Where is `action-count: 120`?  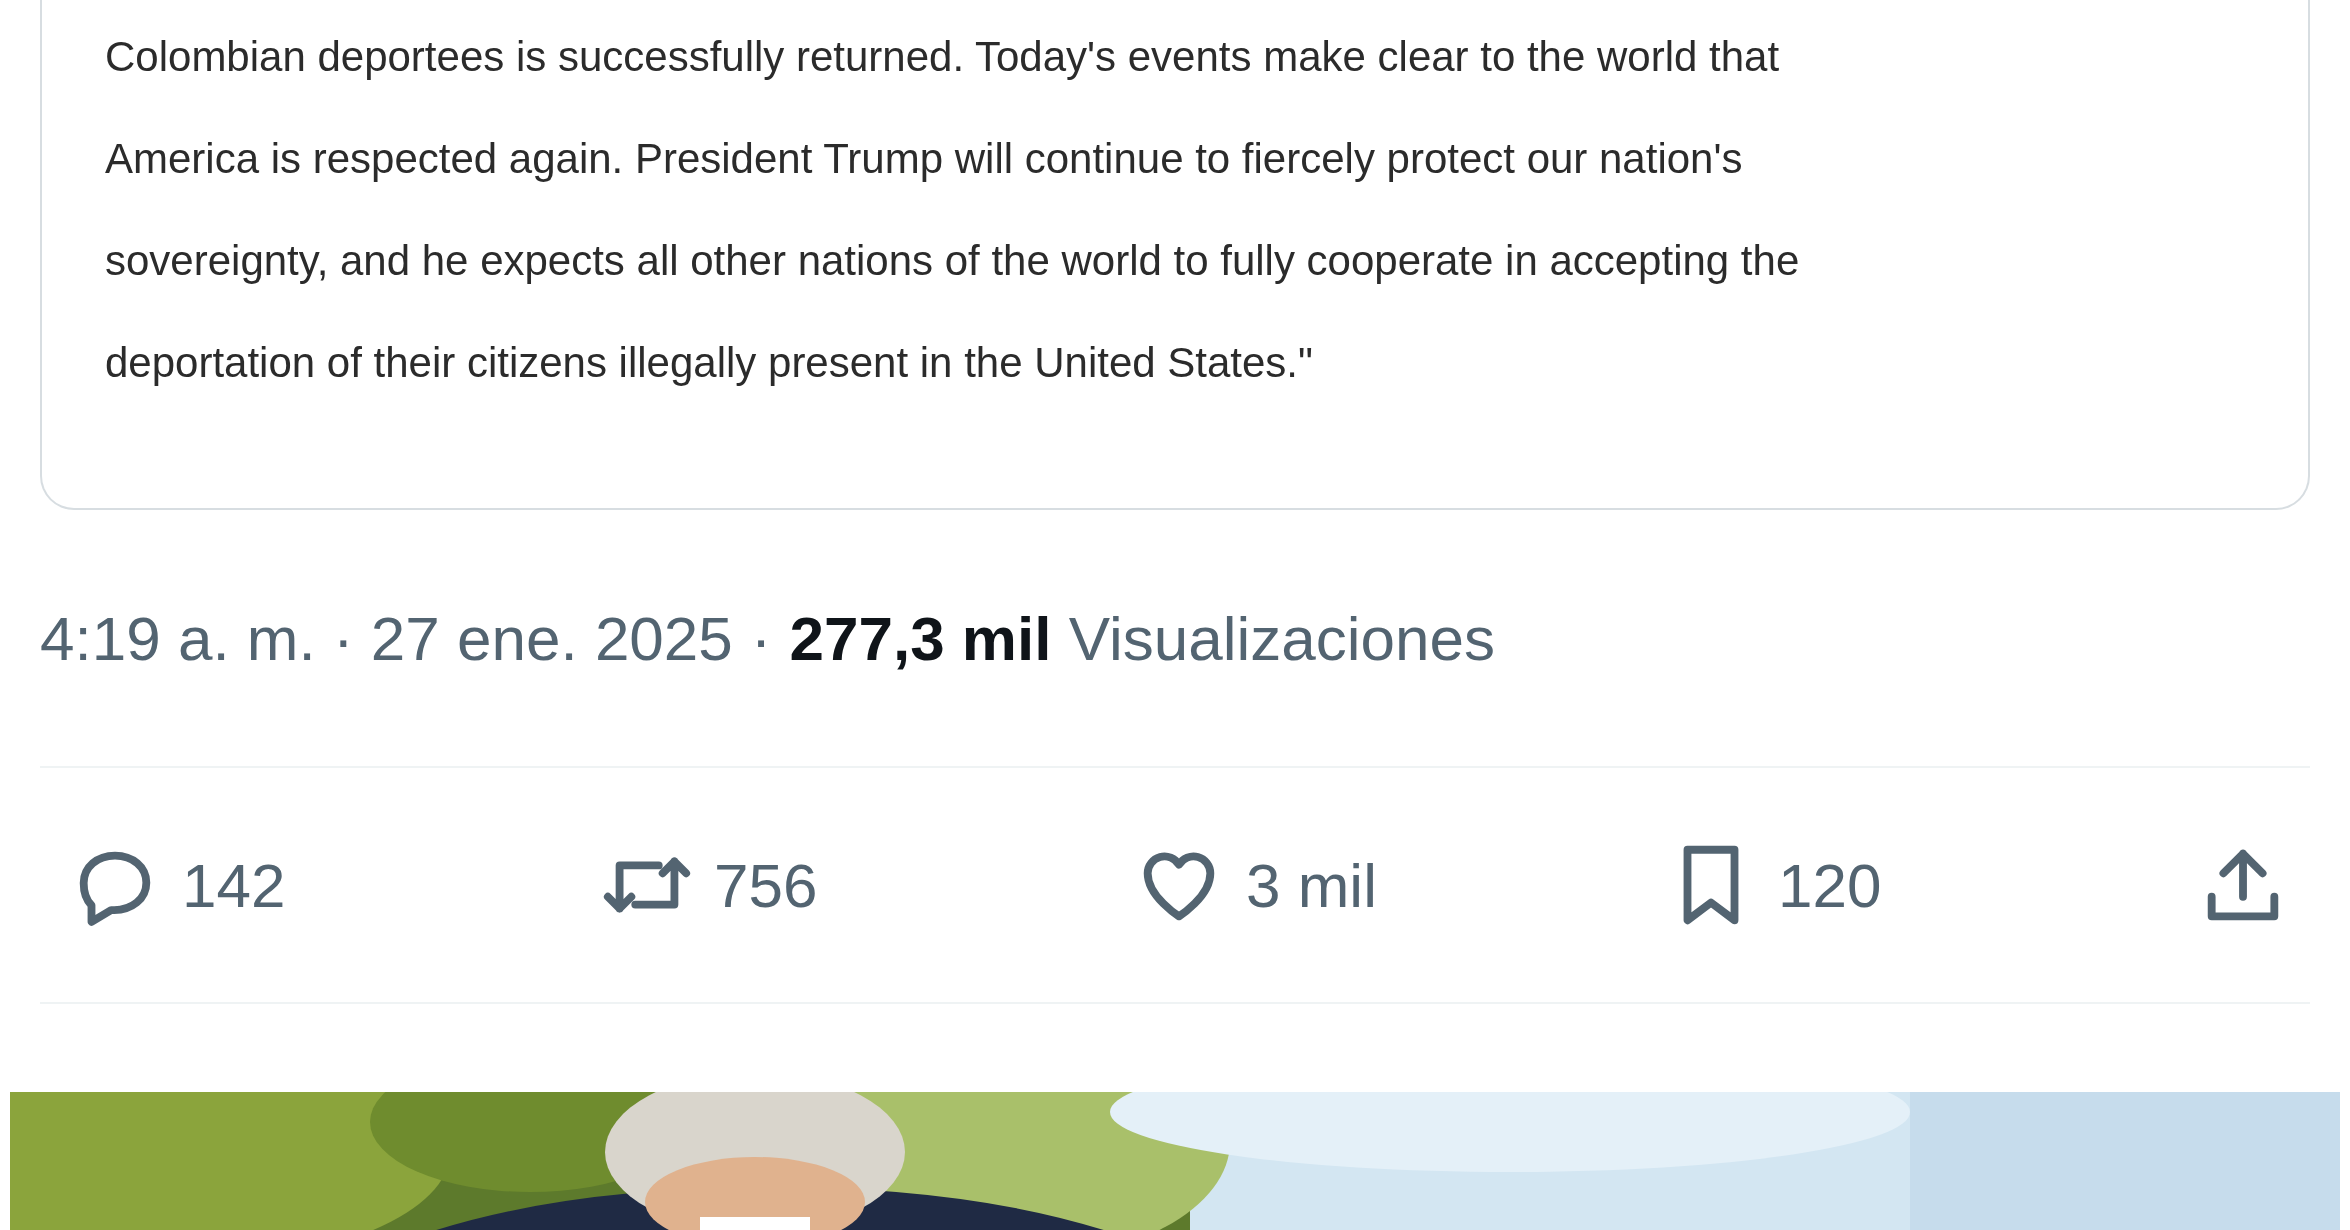 action-count: 120 is located at coordinates (1830, 885).